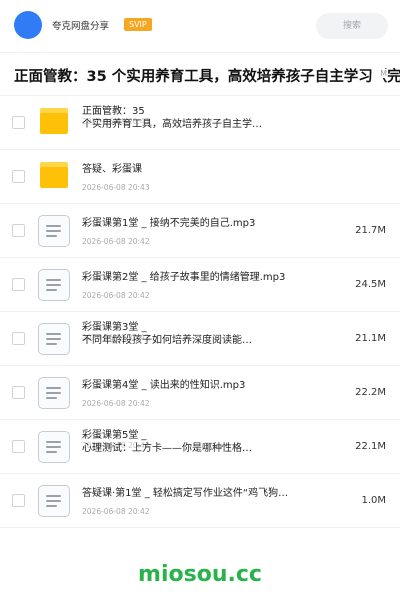 This screenshot has width=400, height=600. What do you see at coordinates (81, 26) in the screenshot?
I see `app-name: 夸克网盘分享` at bounding box center [81, 26].